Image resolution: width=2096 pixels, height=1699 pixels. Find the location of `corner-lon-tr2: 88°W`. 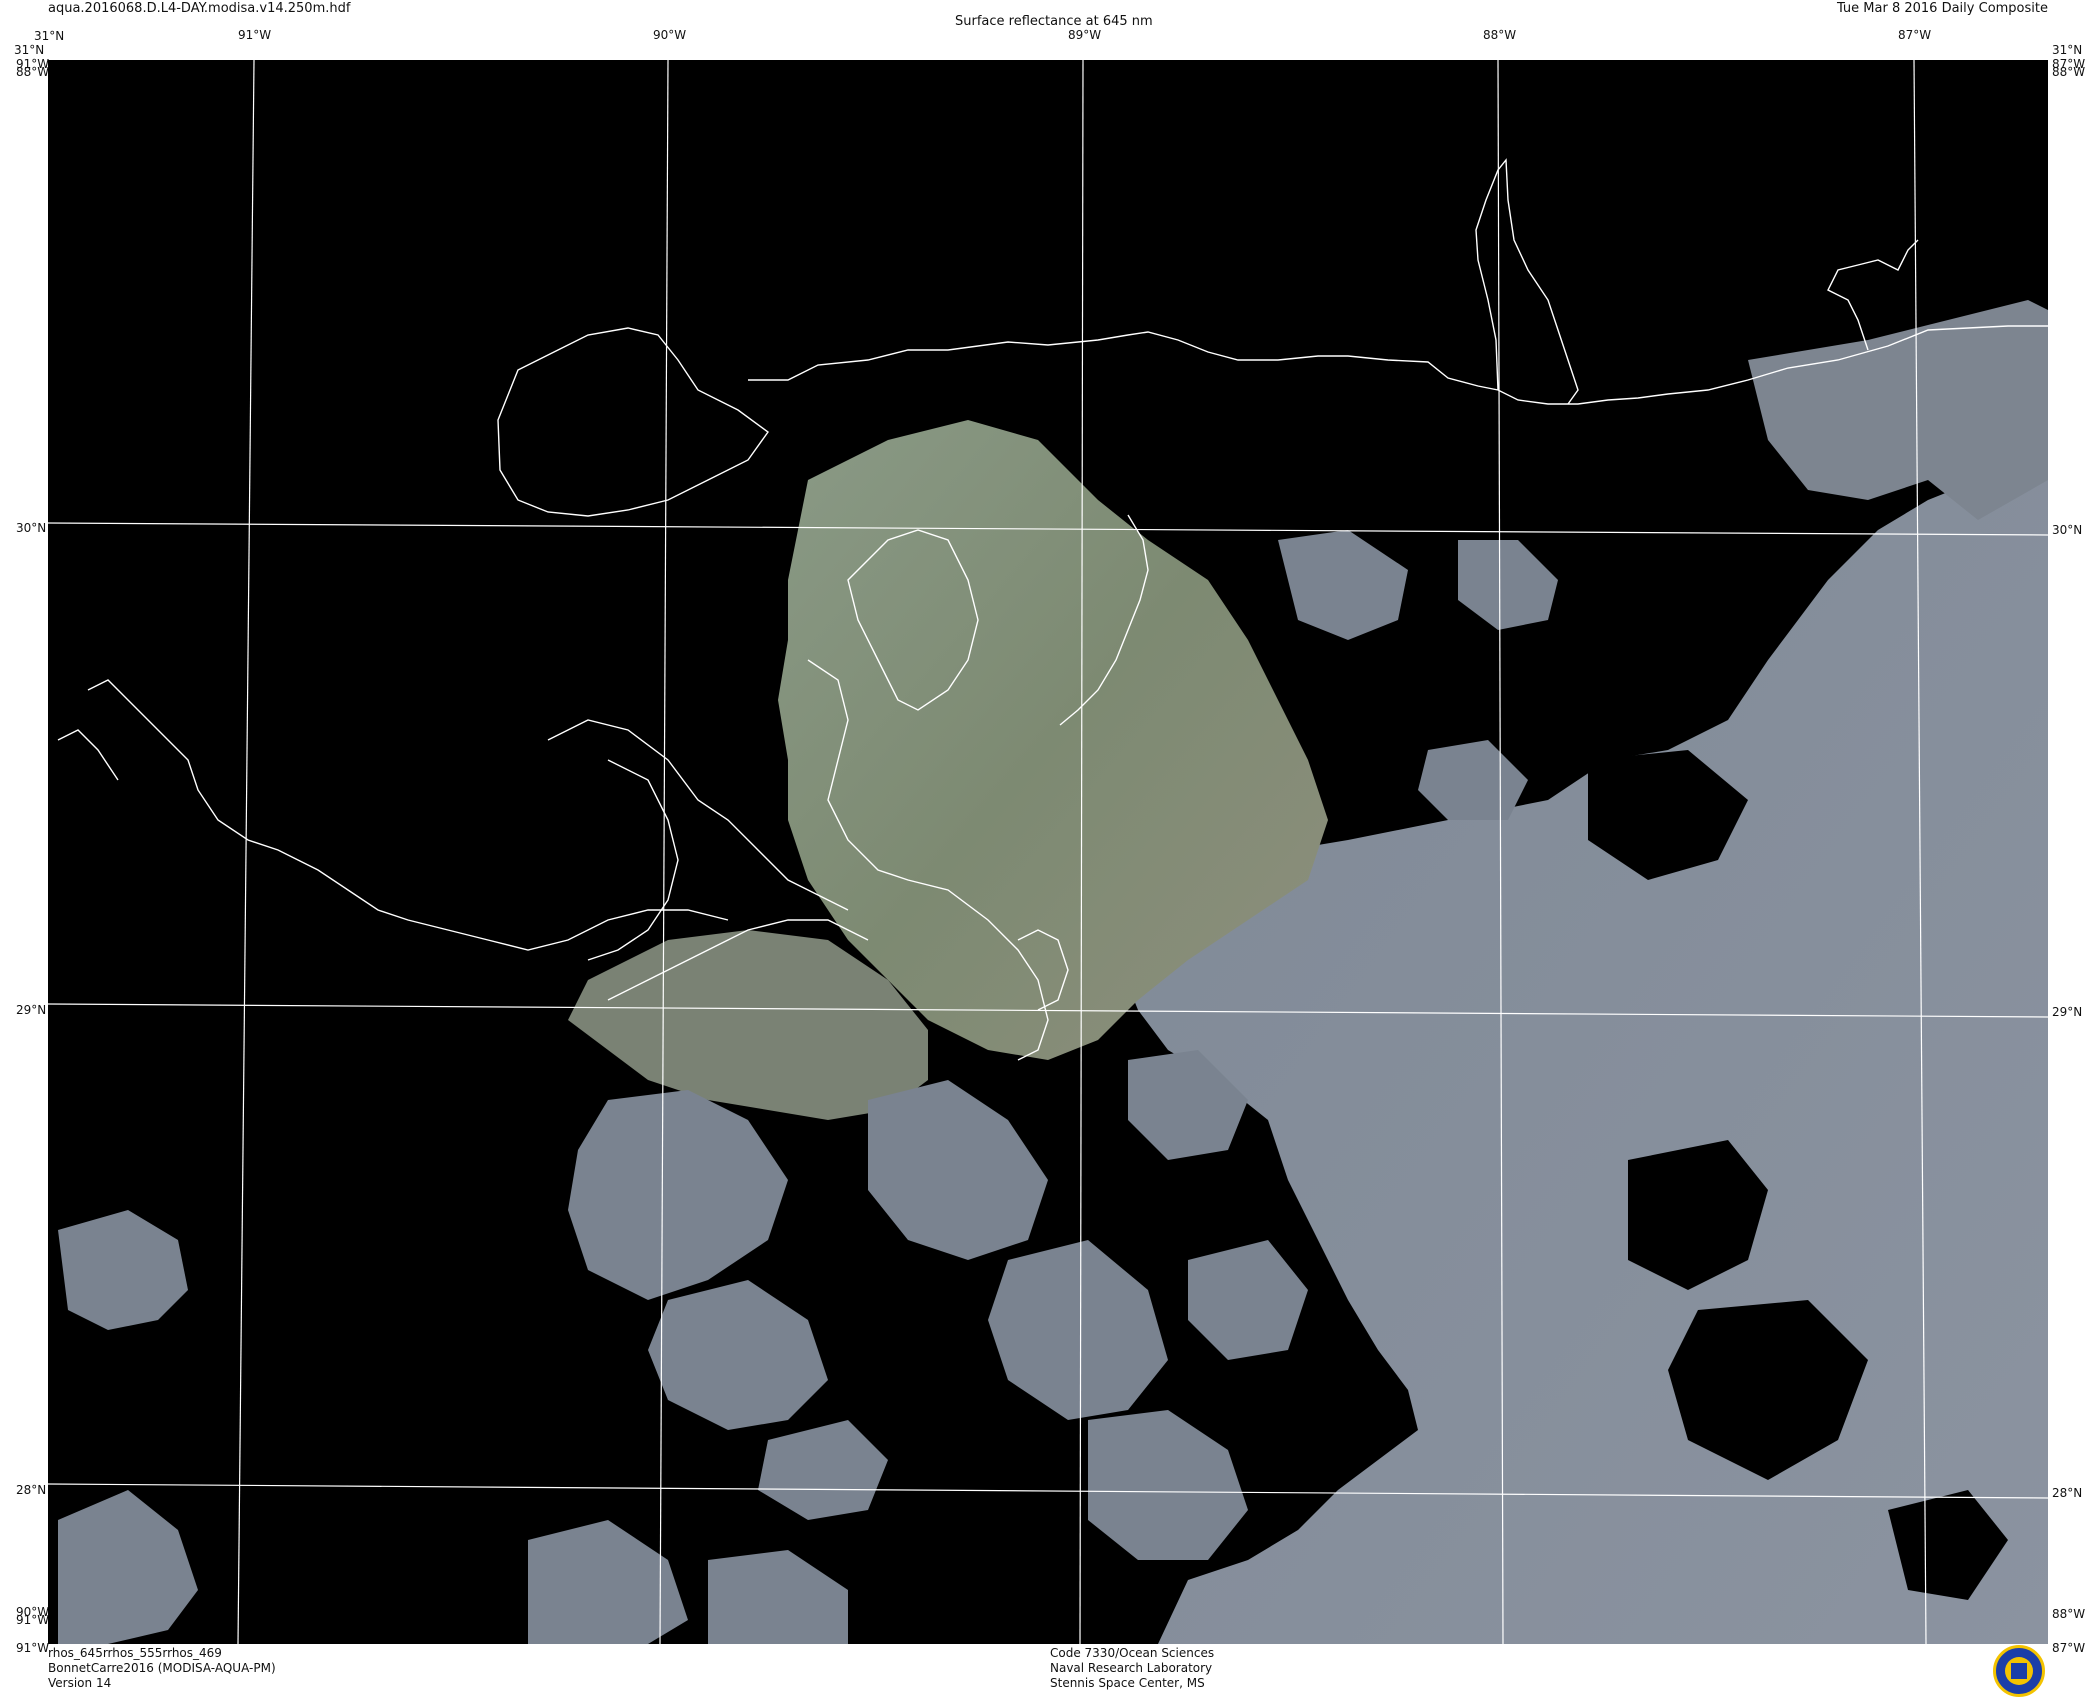

corner-lon-tr2: 88°W is located at coordinates (2069, 72).